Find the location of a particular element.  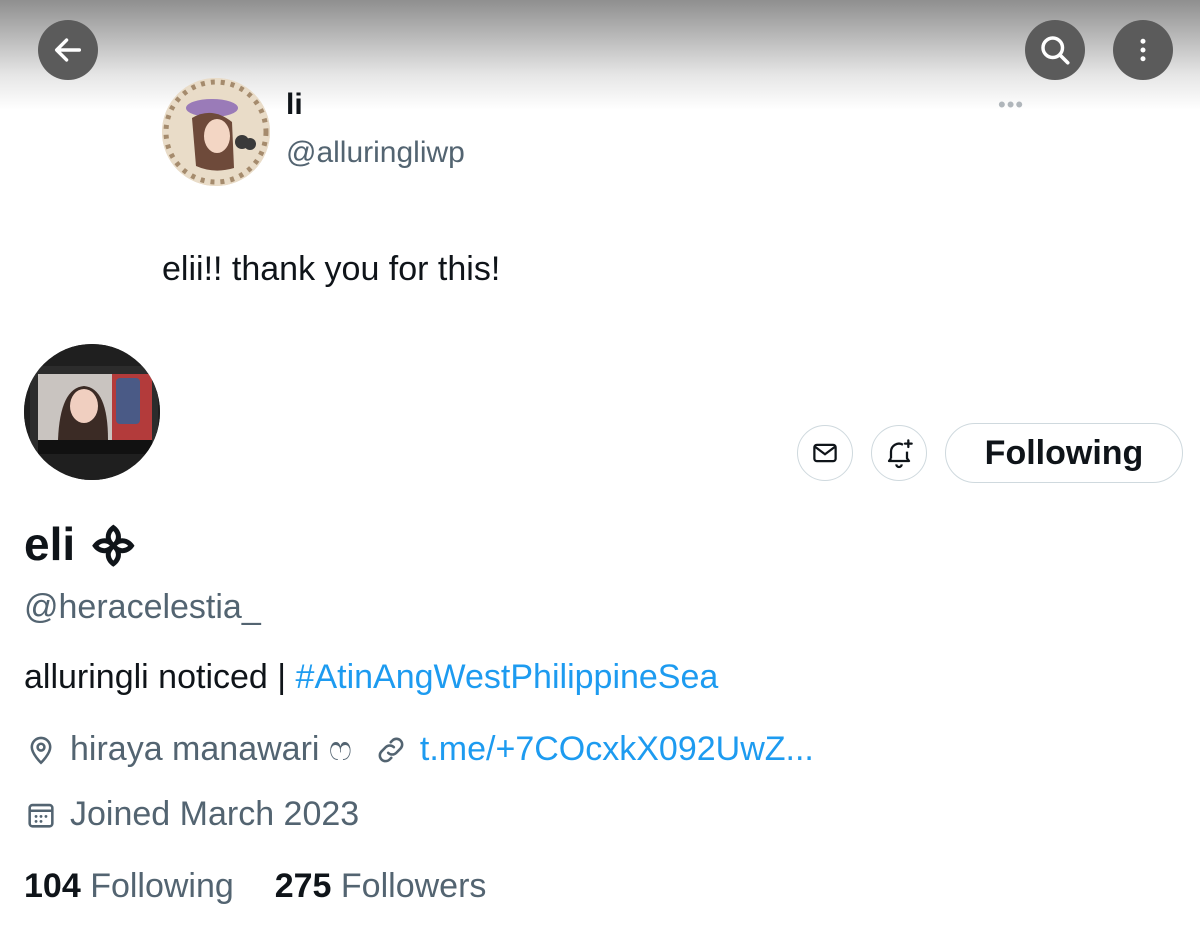

tweet-author-handle: @alluringliwp is located at coordinates (375, 153).